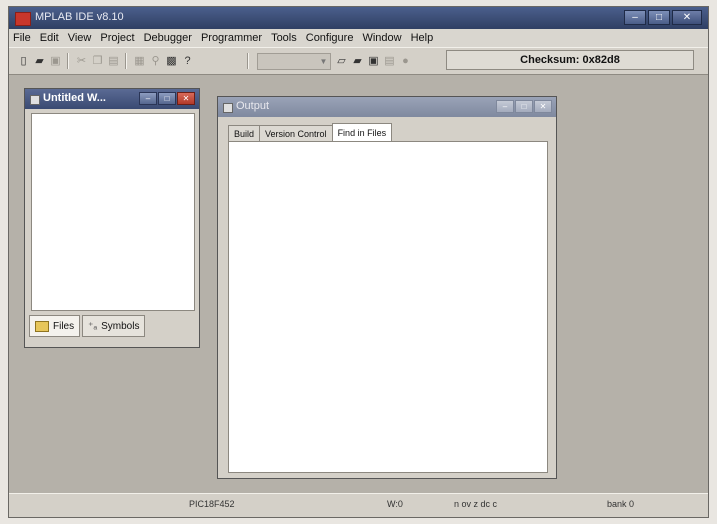 The image size is (717, 524). What do you see at coordinates (381, 38) in the screenshot?
I see `menu-window: Window` at bounding box center [381, 38].